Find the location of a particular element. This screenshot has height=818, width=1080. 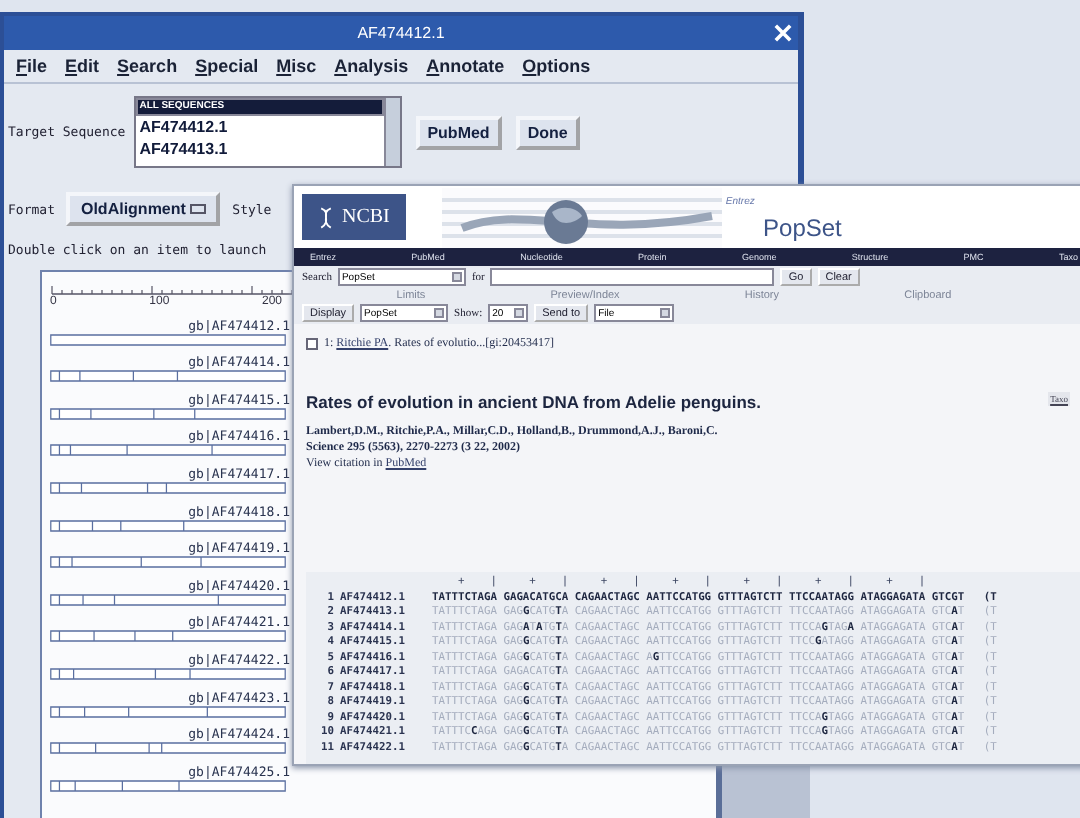

menu-item: File is located at coordinates (32, 66).